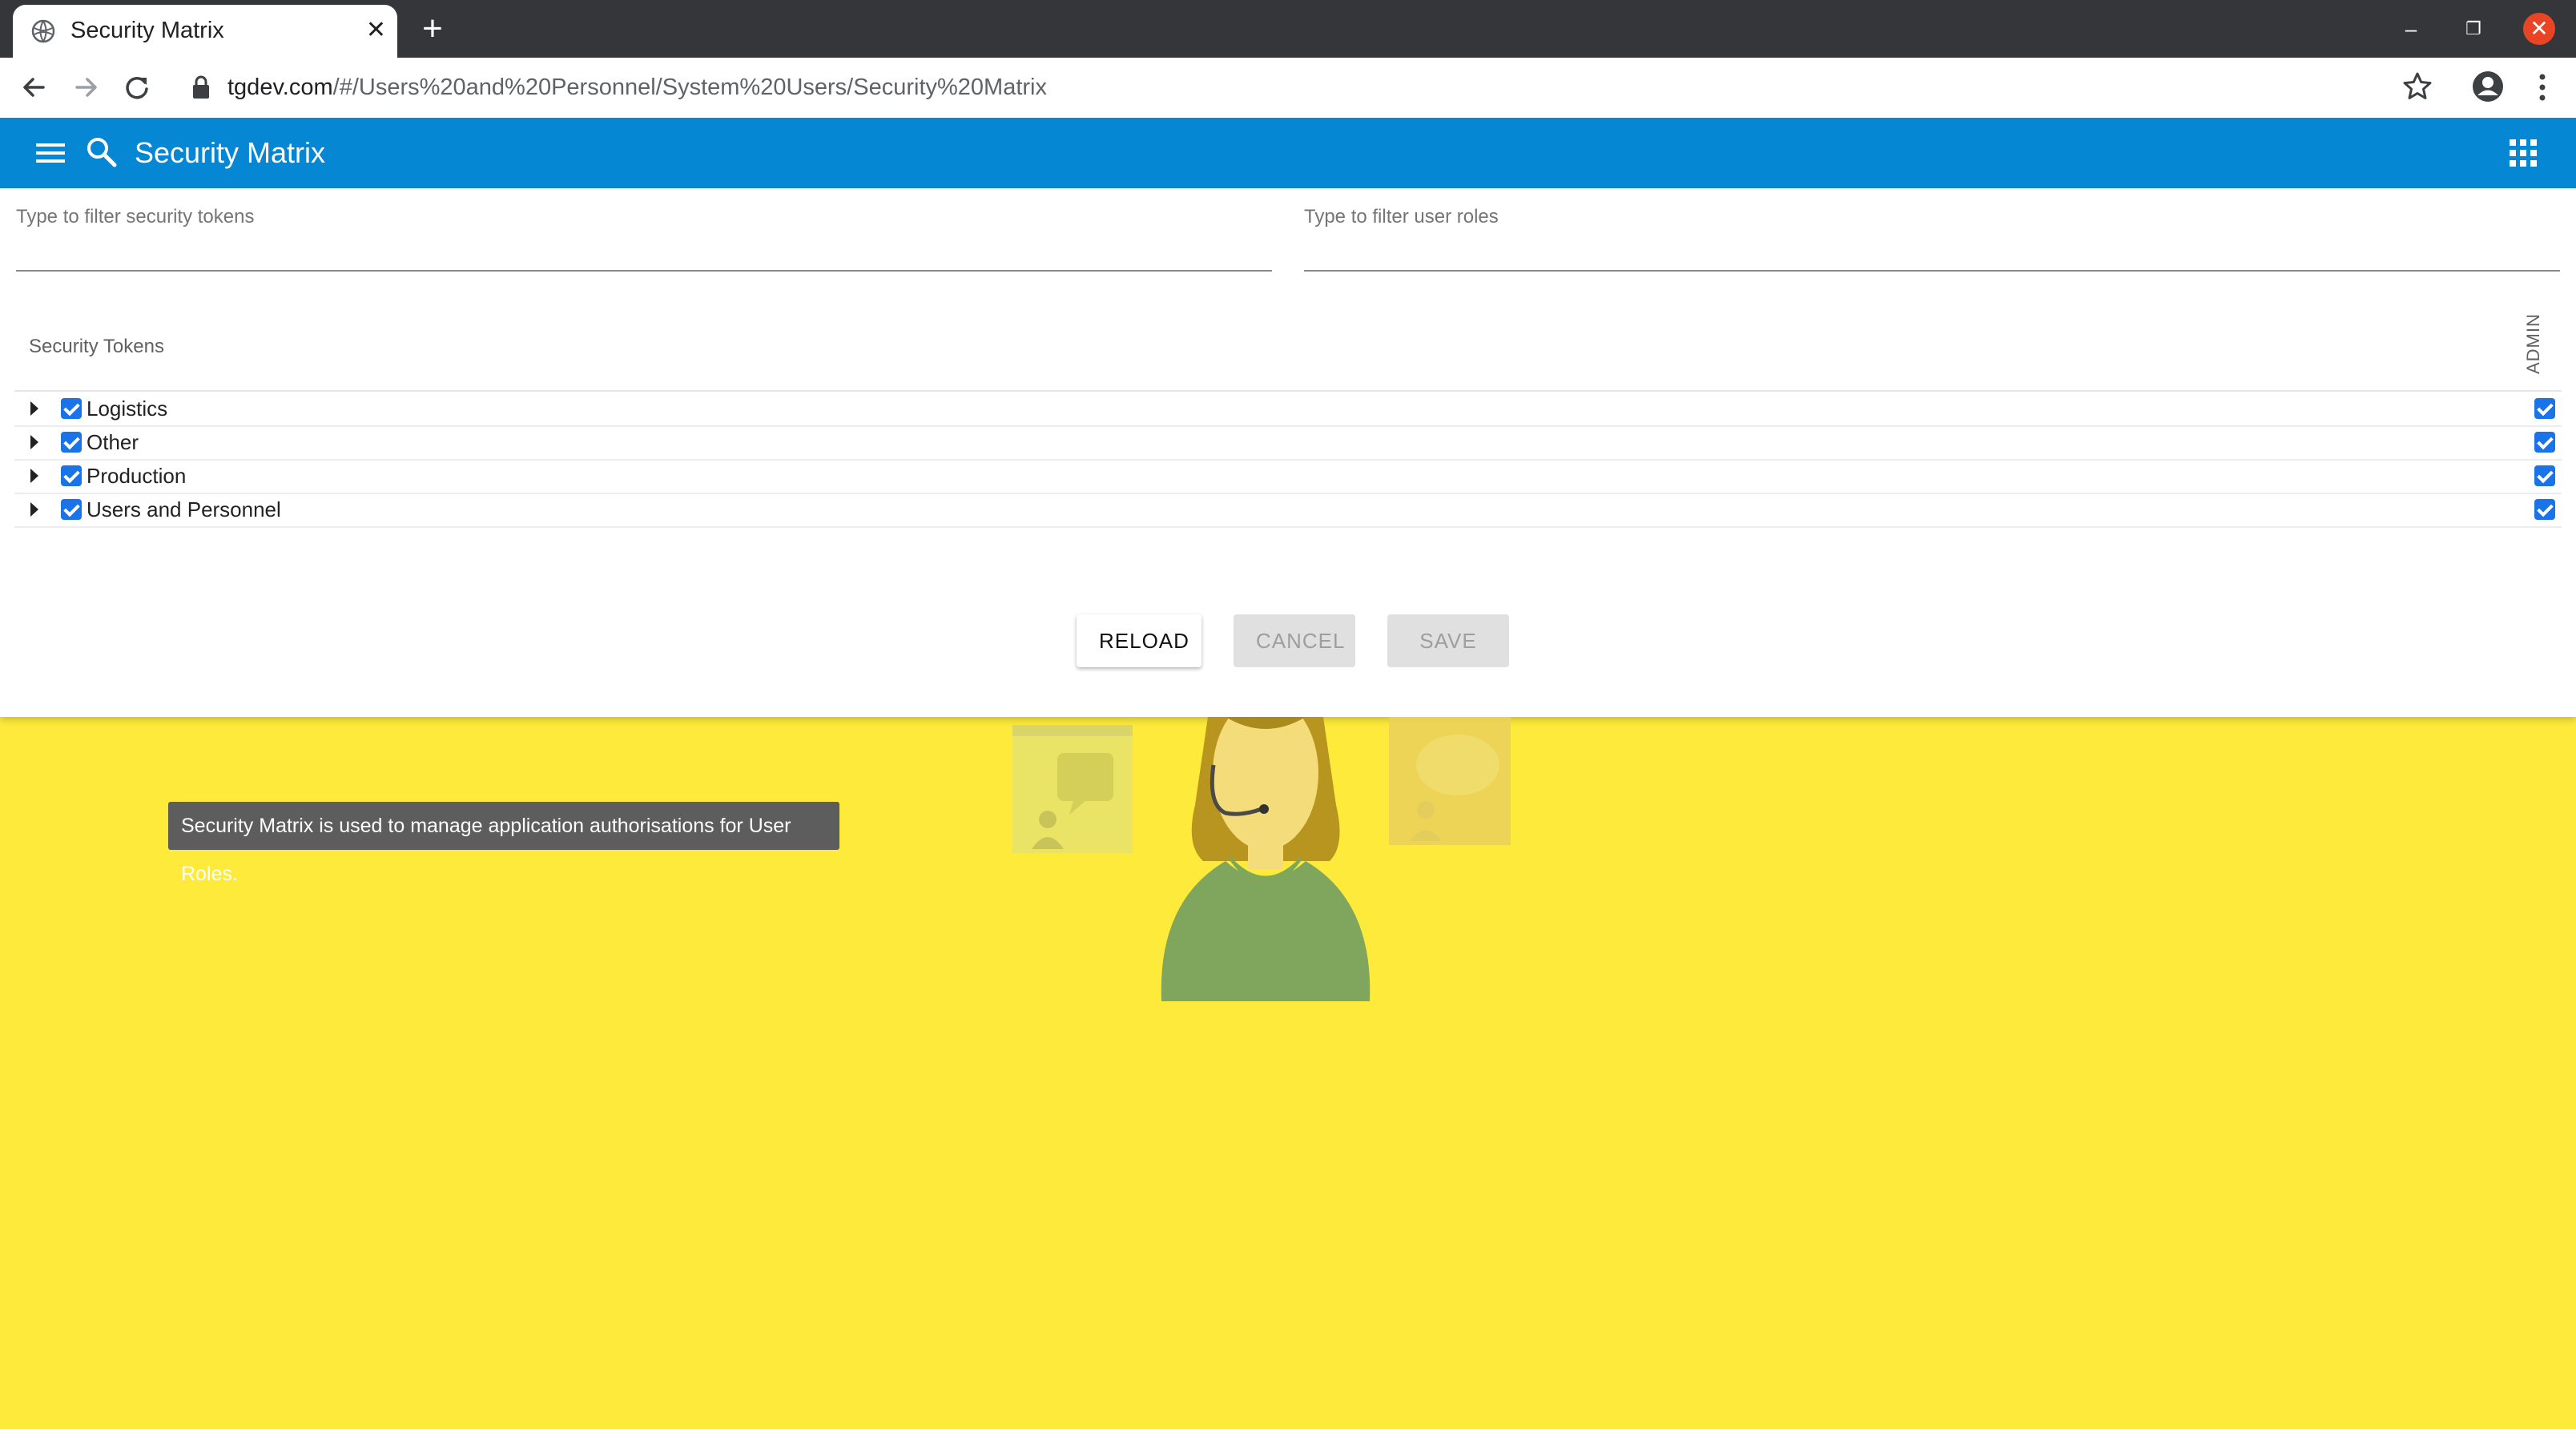 This screenshot has height=1429, width=2576. What do you see at coordinates (280, 87) in the screenshot?
I see `url-host: tgdev.com` at bounding box center [280, 87].